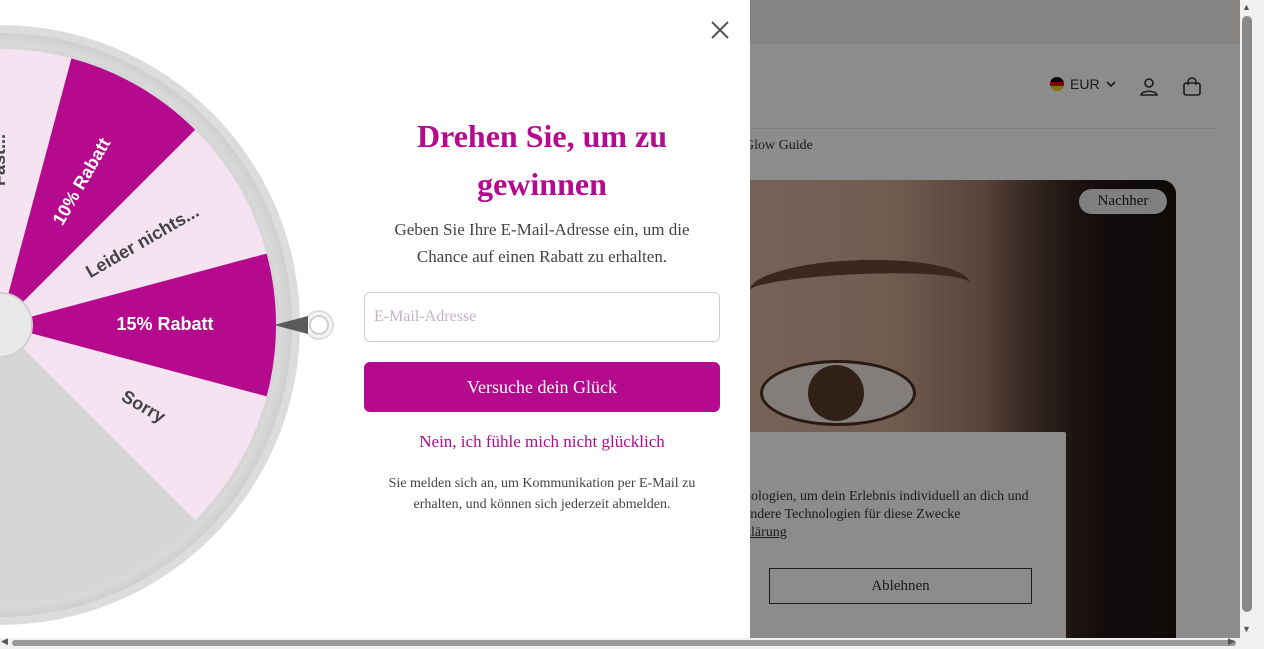 This screenshot has width=1264, height=649. What do you see at coordinates (164, 324) in the screenshot?
I see `wheel-segment-label: 15% Rabatt` at bounding box center [164, 324].